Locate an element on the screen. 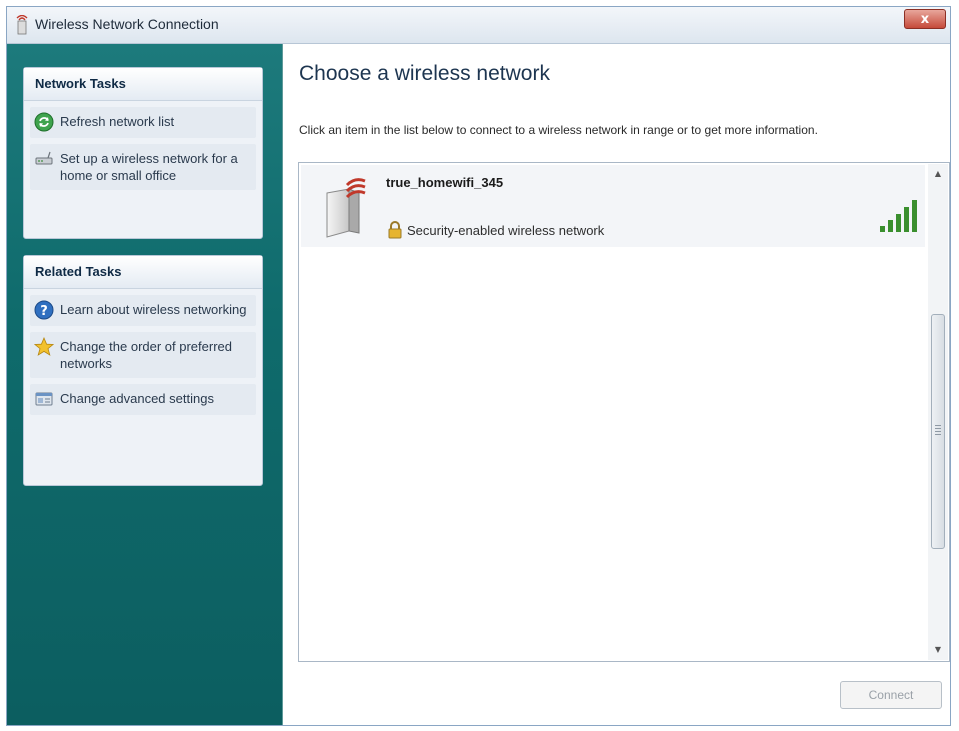 This screenshot has height=731, width=959. scroll-down-icon: ▼ is located at coordinates (938, 650).